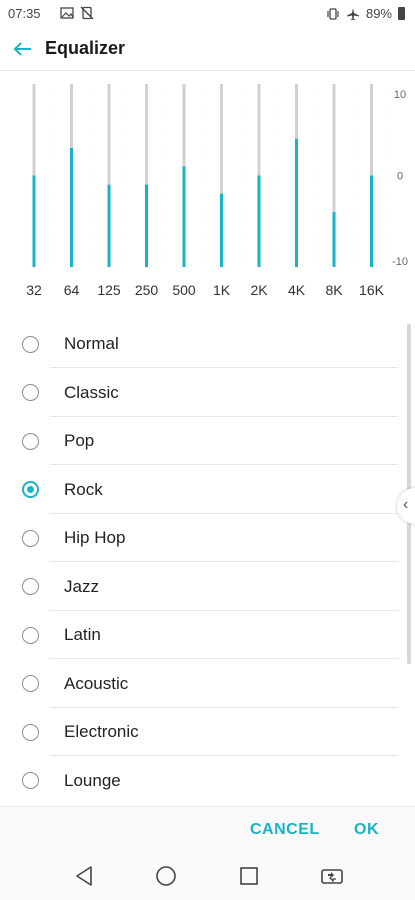  I want to click on preset-item-latin: Latin, so click(199, 635).